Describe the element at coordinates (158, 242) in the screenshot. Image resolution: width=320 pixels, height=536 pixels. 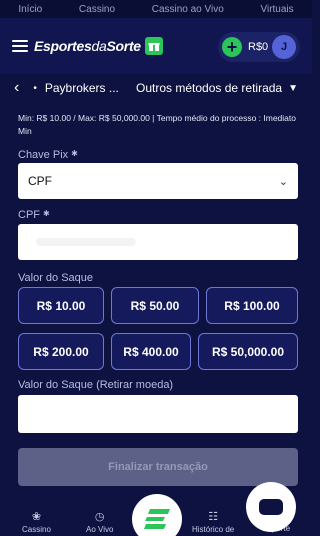
I see `cpf-input` at that location.